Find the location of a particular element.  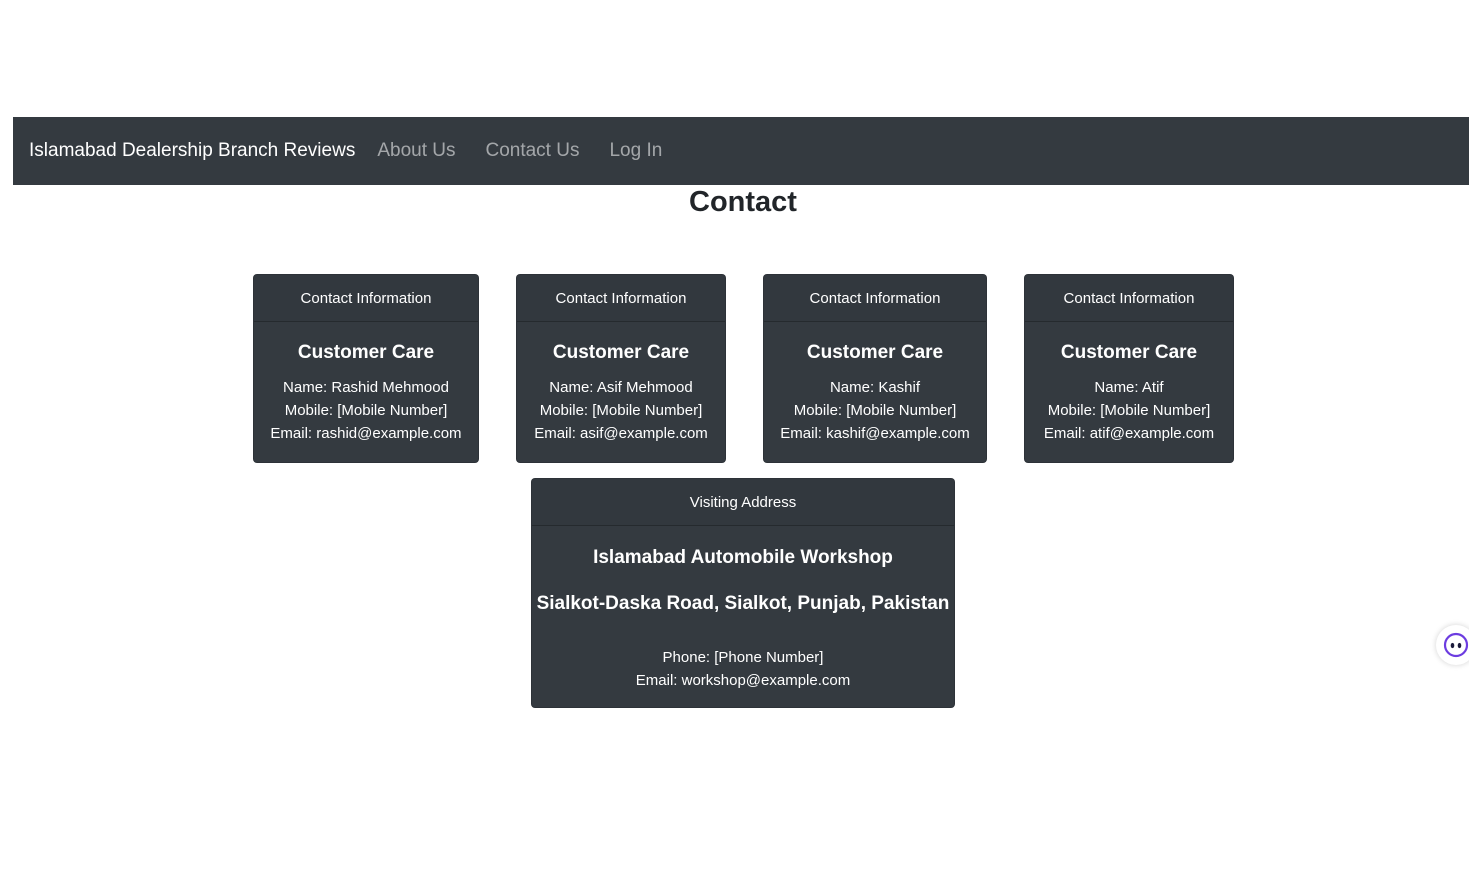

contact-name: Name: Rashid Mehmood is located at coordinates (366, 387).